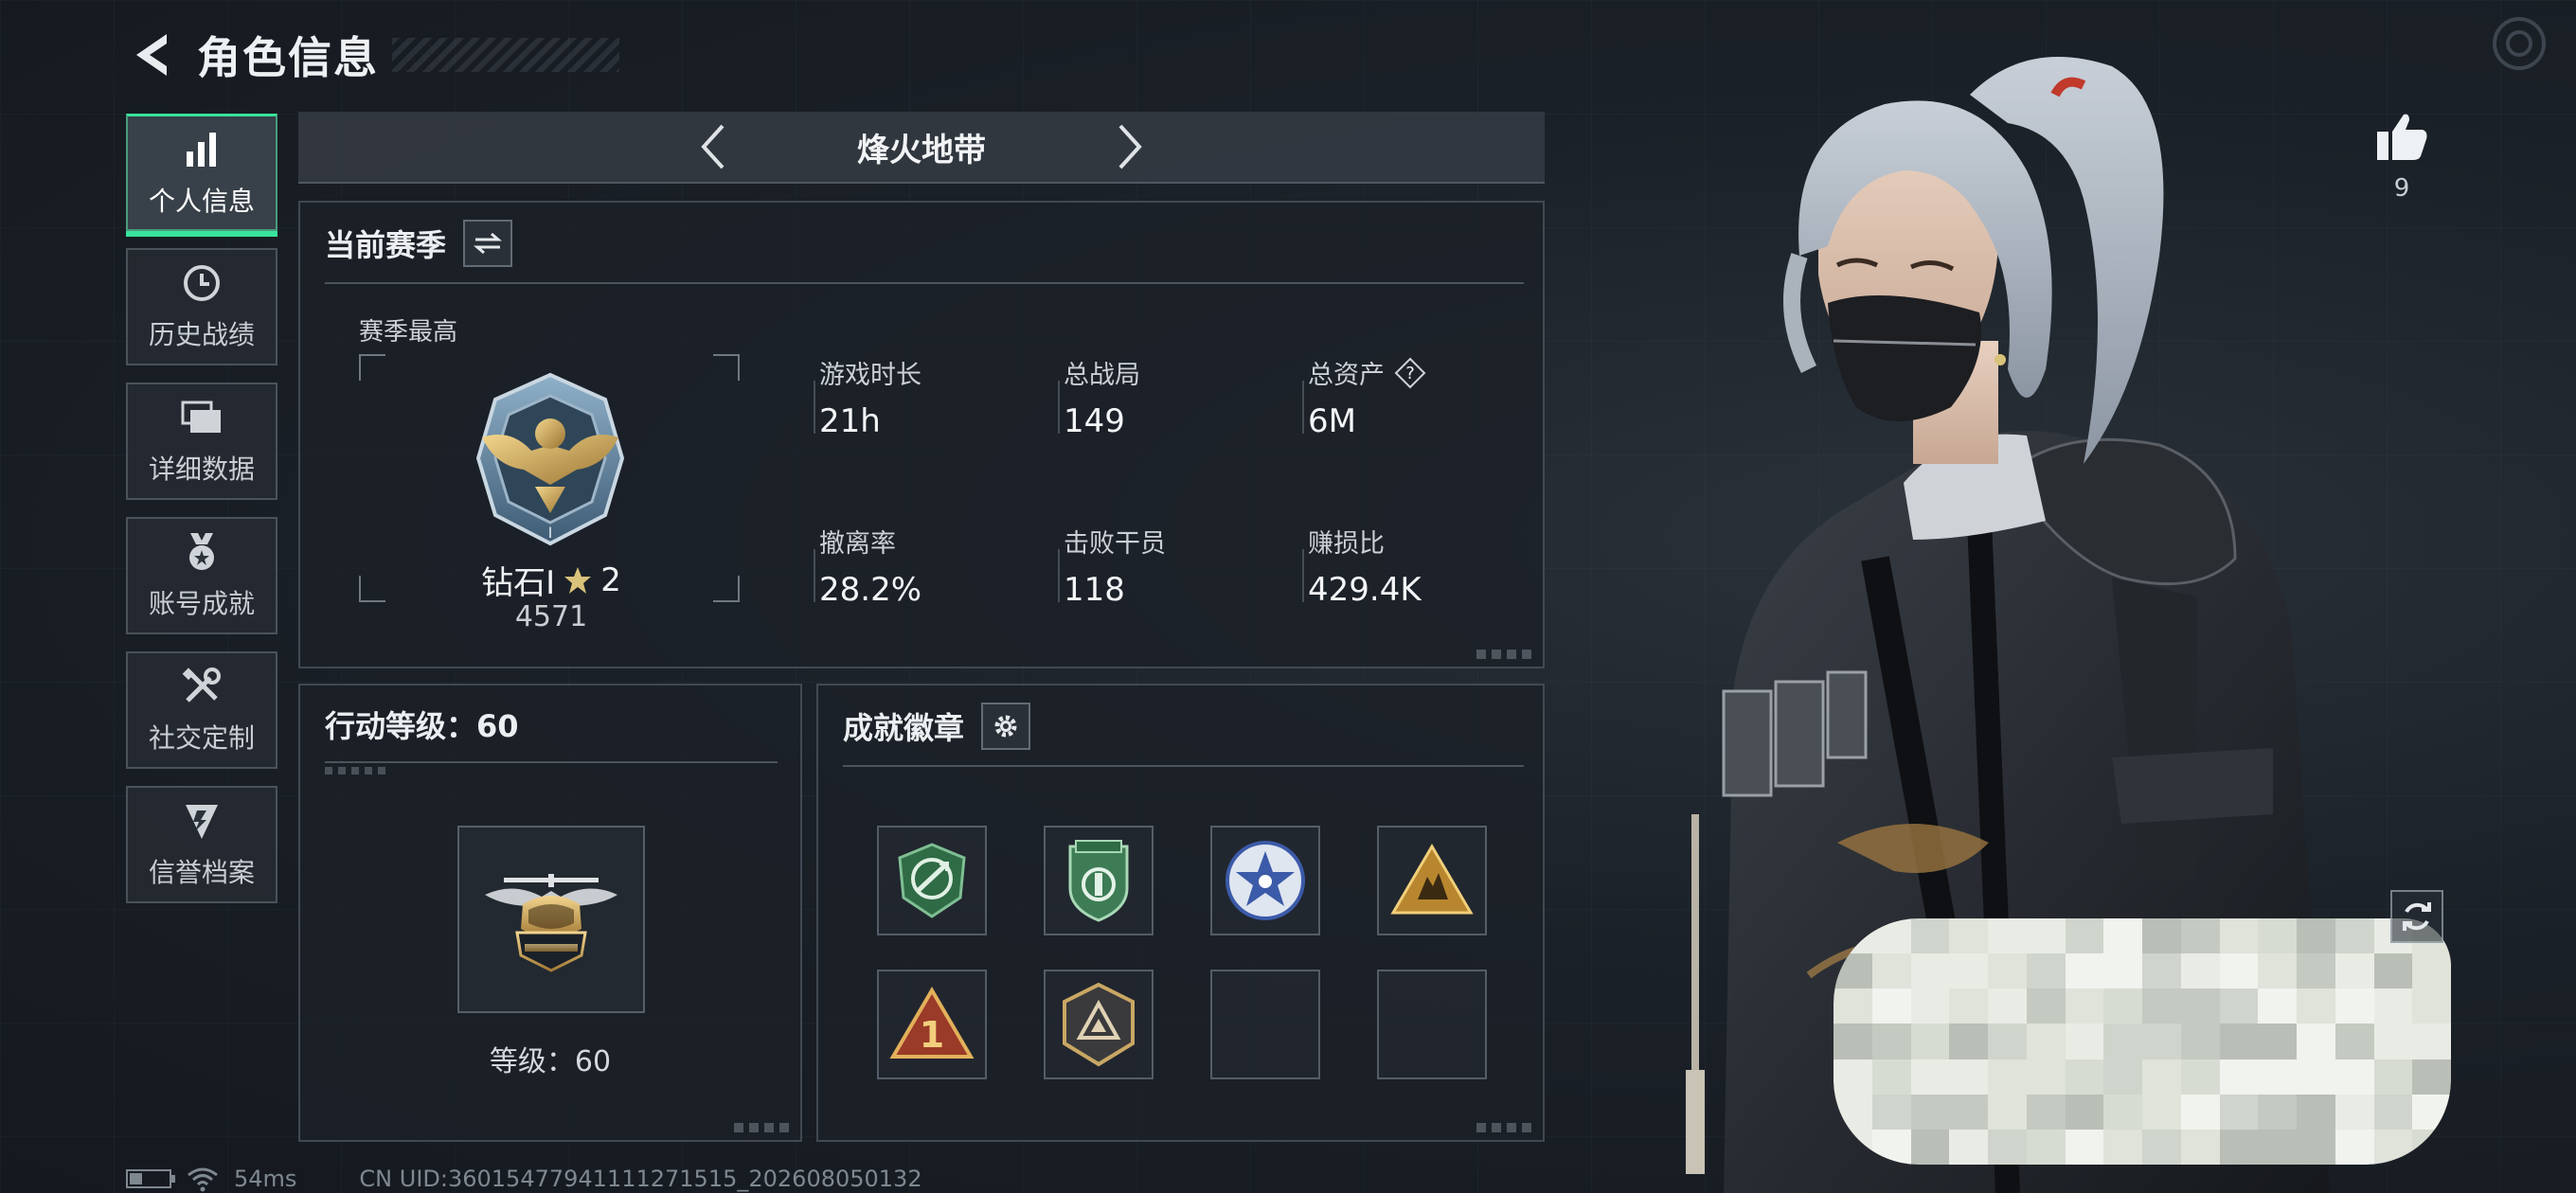  Describe the element at coordinates (201, 441) in the screenshot. I see `sidebar-item-detailed-data: 详细数据` at that location.